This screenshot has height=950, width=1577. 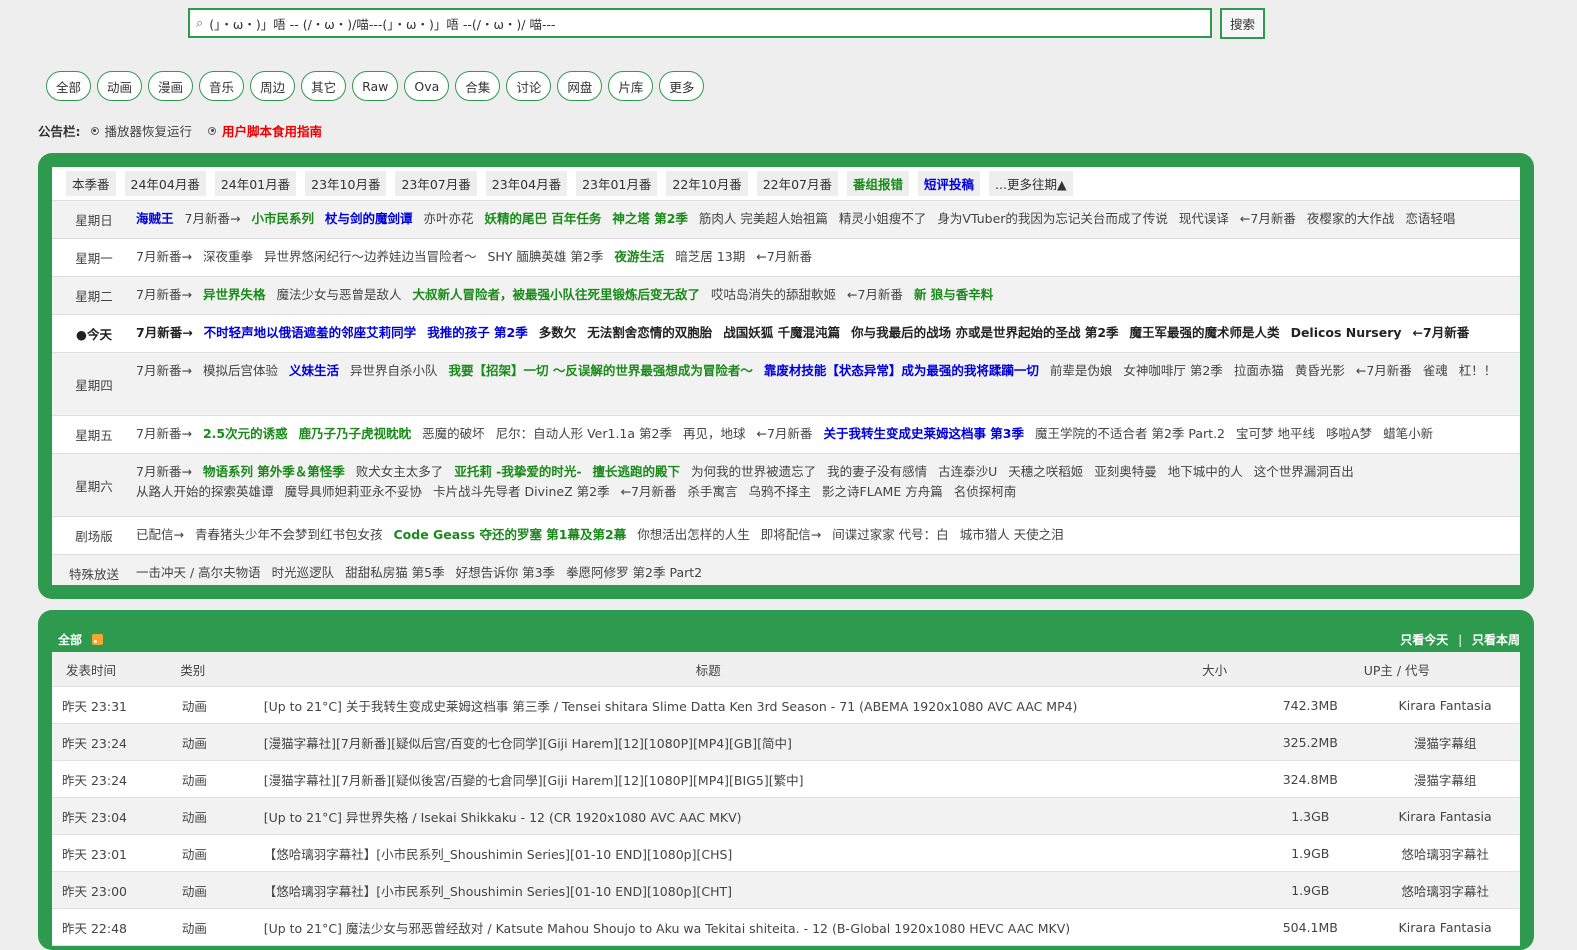 What do you see at coordinates (521, 492) in the screenshot?
I see `anime-link: 卡片战斗先导者 DivineZ 第2季` at bounding box center [521, 492].